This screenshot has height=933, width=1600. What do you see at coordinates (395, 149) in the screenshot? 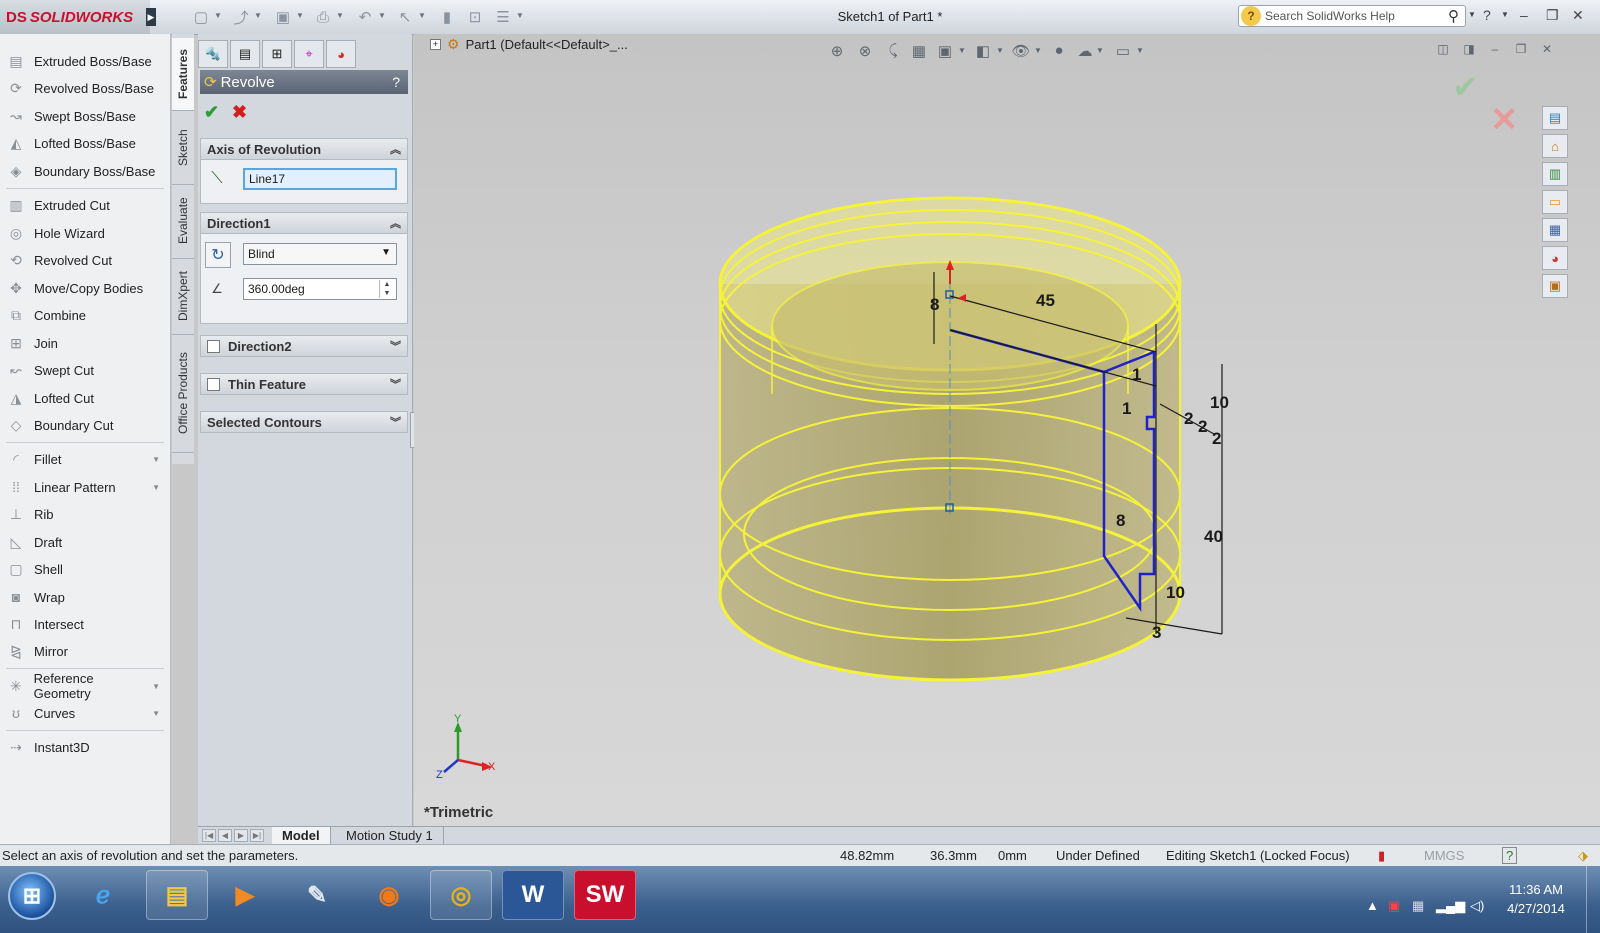
I see `collapse-icon: ︽` at bounding box center [395, 149].